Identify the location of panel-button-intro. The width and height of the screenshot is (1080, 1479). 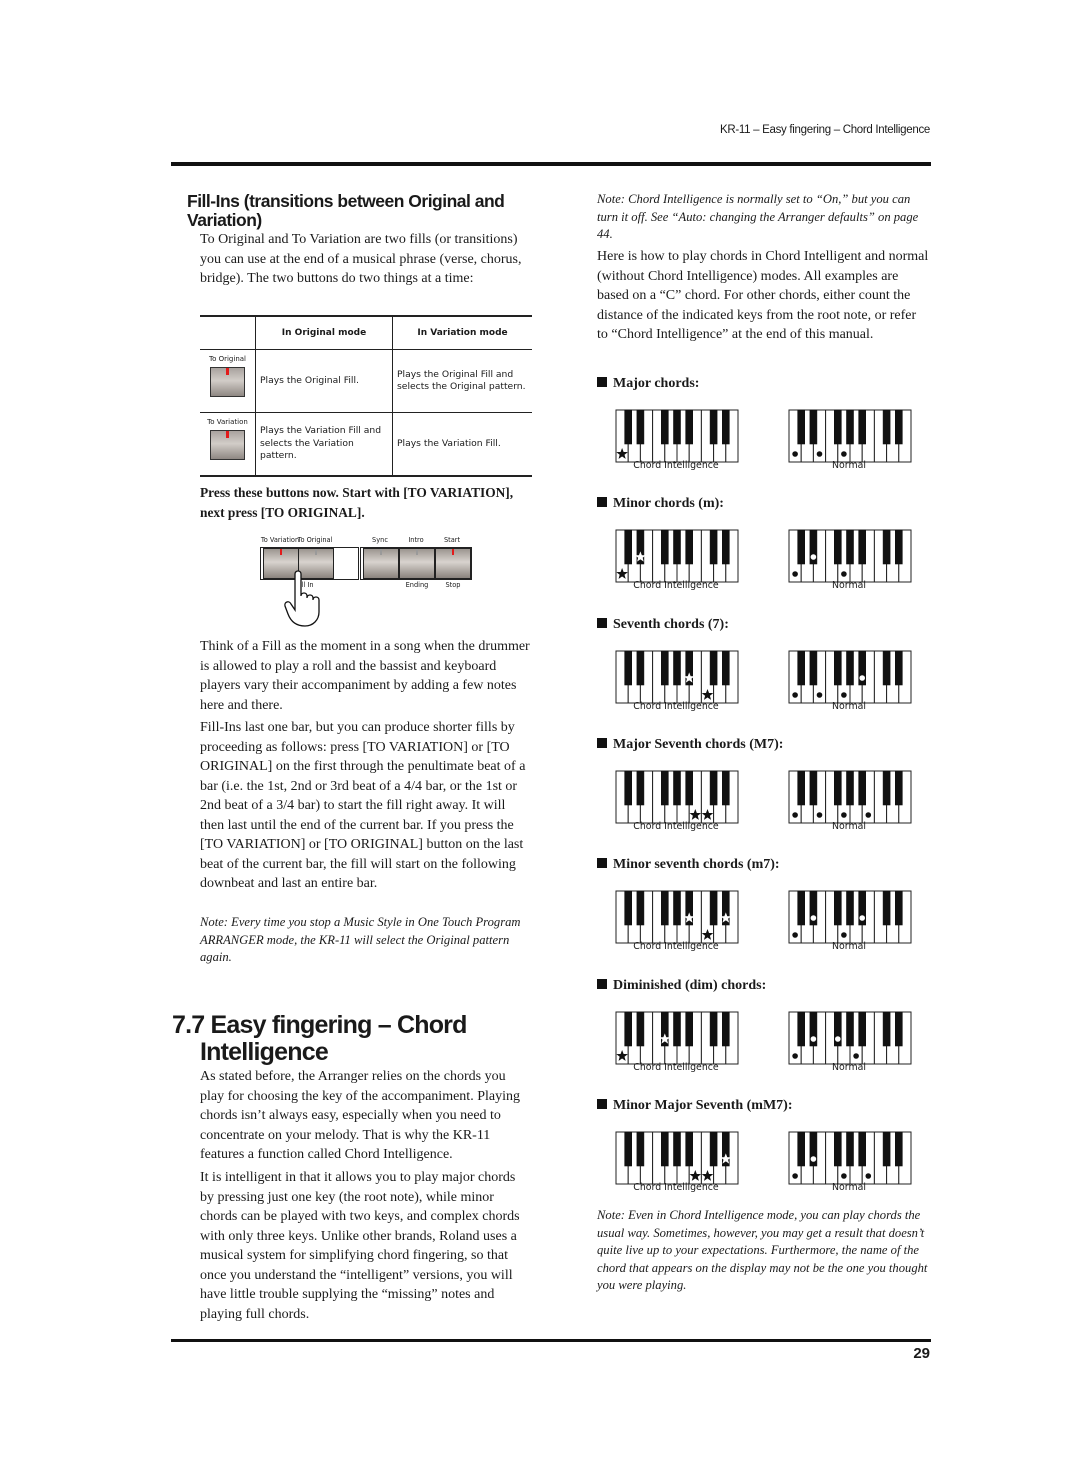
(417, 563).